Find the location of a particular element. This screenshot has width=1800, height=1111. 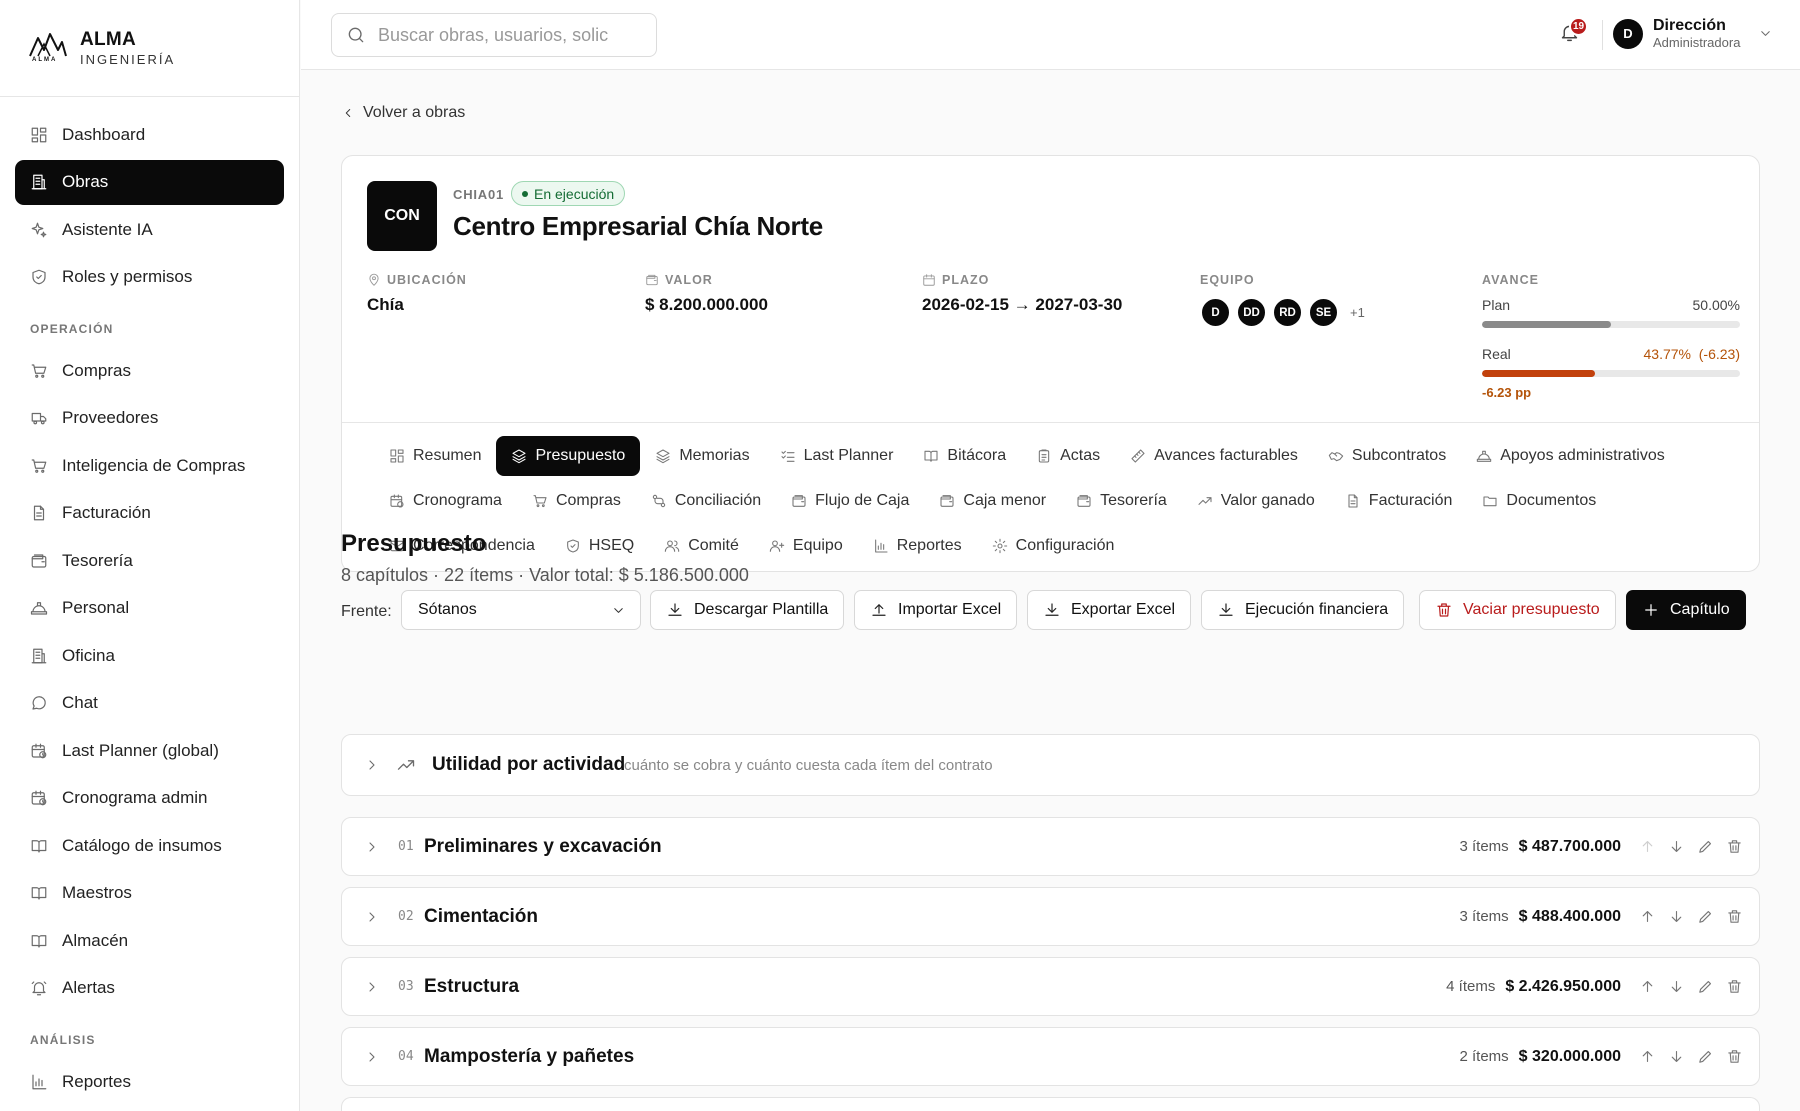

notifications-count-badge: 19 is located at coordinates (1578, 26).